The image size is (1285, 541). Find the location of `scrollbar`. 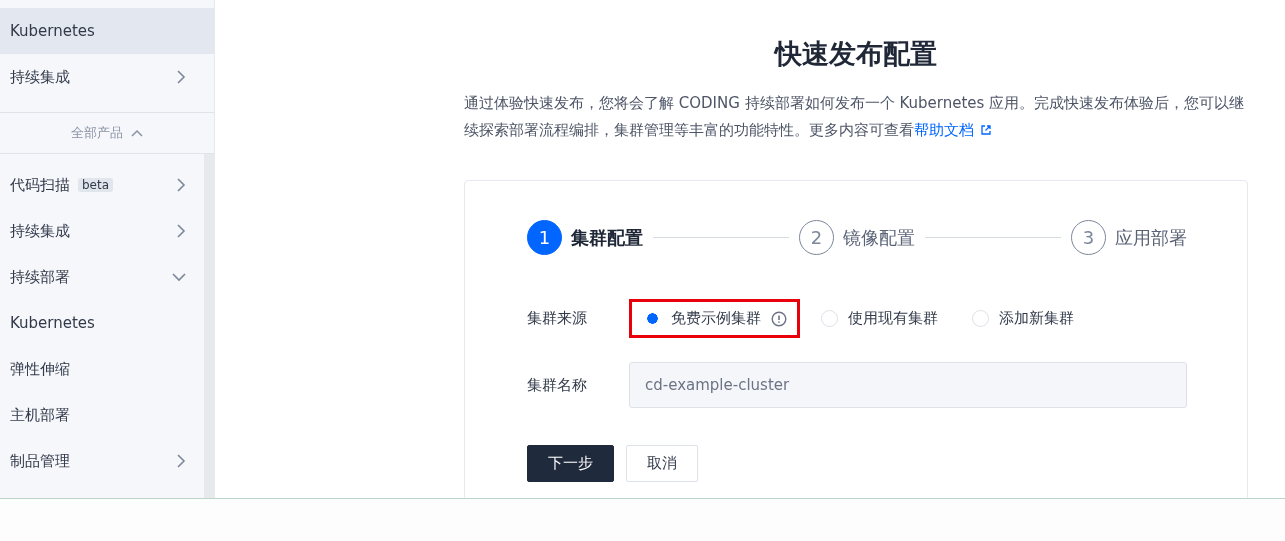

scrollbar is located at coordinates (209, 326).